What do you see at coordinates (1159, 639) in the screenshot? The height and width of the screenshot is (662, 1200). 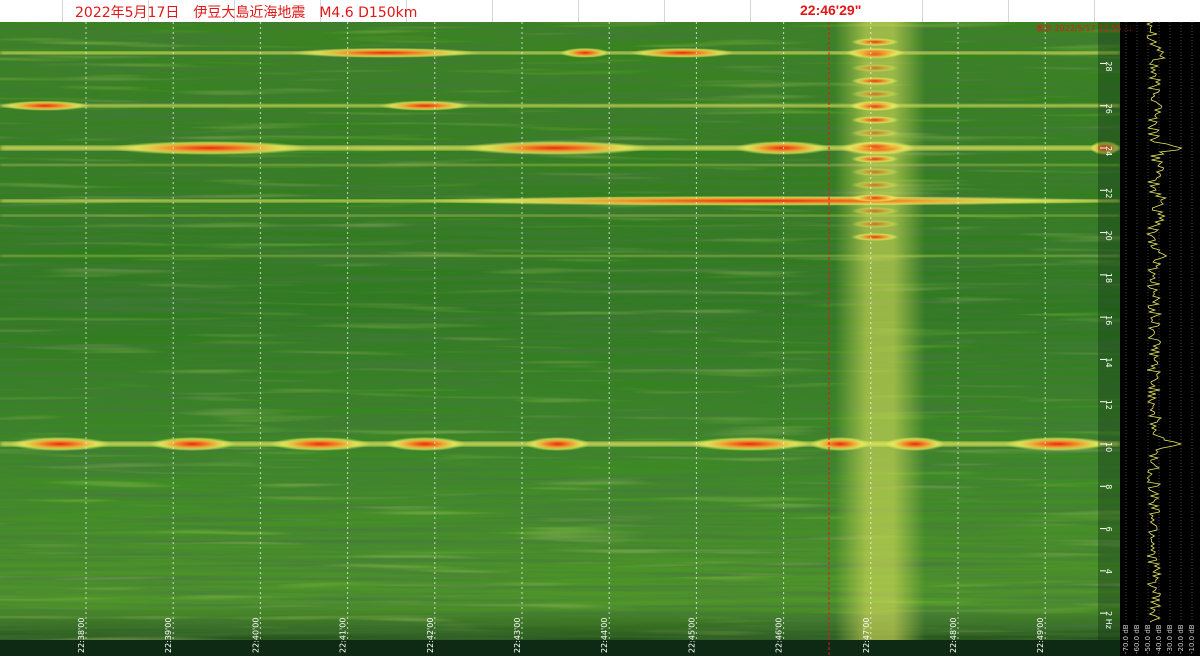 I see `amplitude-axis-label: -40.0 dB` at bounding box center [1159, 639].